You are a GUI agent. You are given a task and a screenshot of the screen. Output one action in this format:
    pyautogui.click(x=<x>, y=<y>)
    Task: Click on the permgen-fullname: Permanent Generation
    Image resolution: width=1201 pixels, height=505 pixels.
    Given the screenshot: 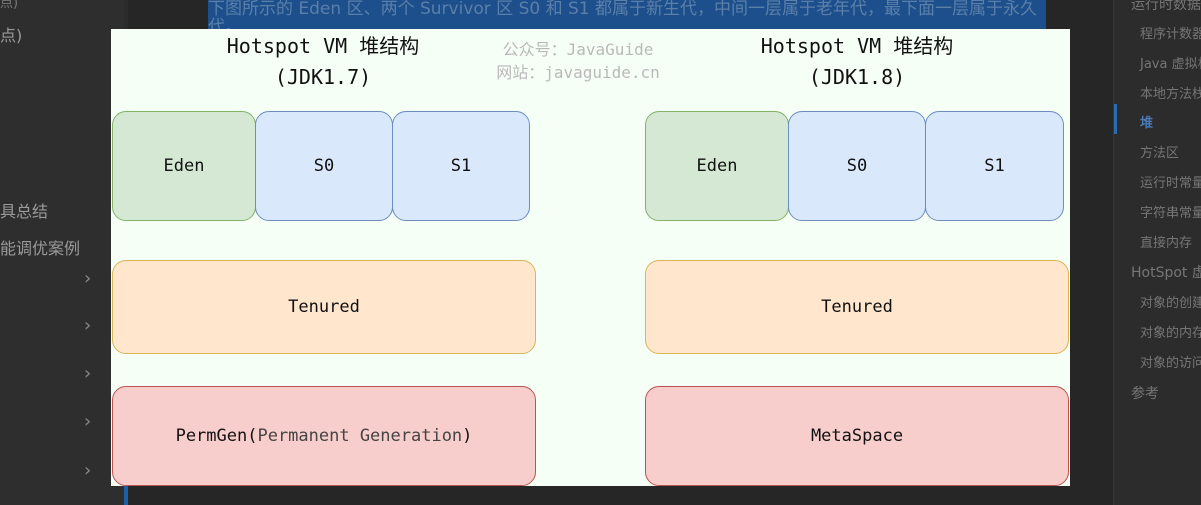 What is the action you would take?
    pyautogui.click(x=360, y=436)
    